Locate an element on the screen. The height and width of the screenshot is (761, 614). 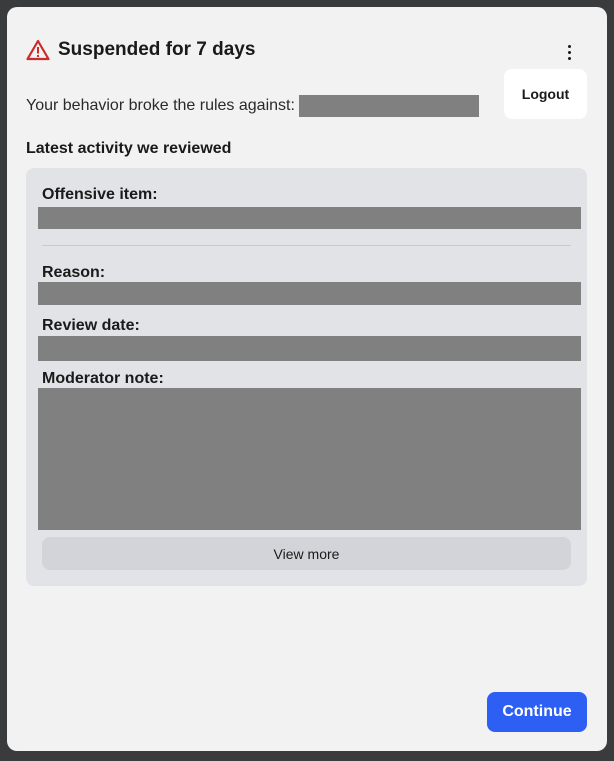
view-more-button: View more is located at coordinates (306, 553).